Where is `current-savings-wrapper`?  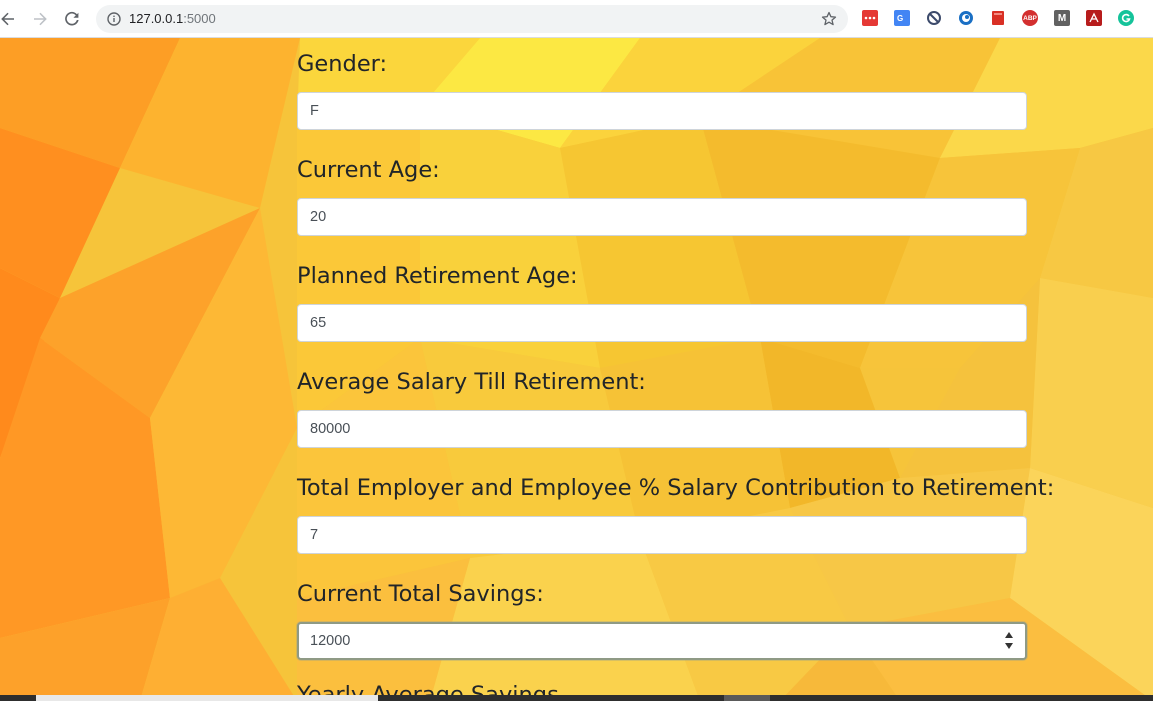 current-savings-wrapper is located at coordinates (662, 641).